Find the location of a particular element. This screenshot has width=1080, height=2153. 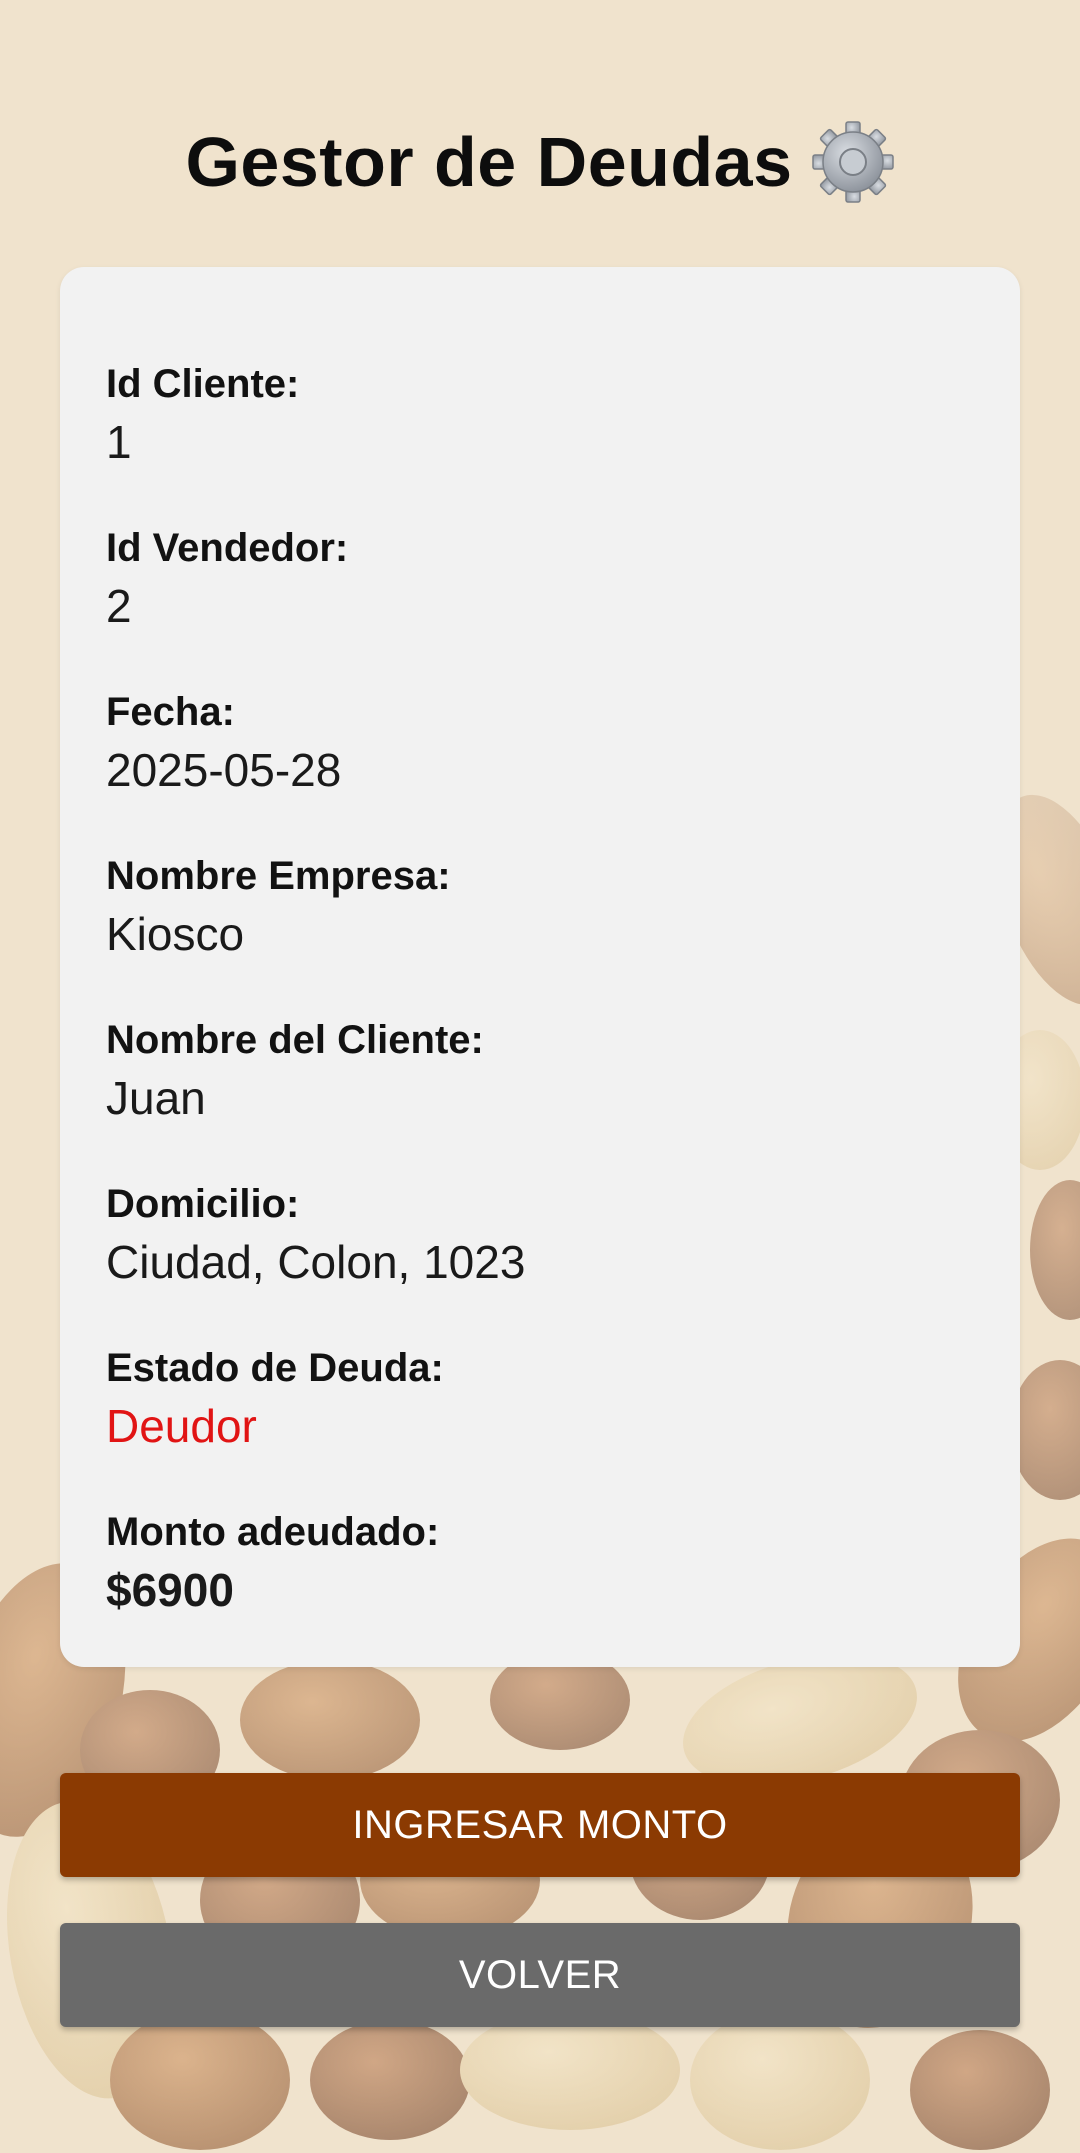

field-id-vendedor: Id Vendedor: 2 is located at coordinates (536, 580).